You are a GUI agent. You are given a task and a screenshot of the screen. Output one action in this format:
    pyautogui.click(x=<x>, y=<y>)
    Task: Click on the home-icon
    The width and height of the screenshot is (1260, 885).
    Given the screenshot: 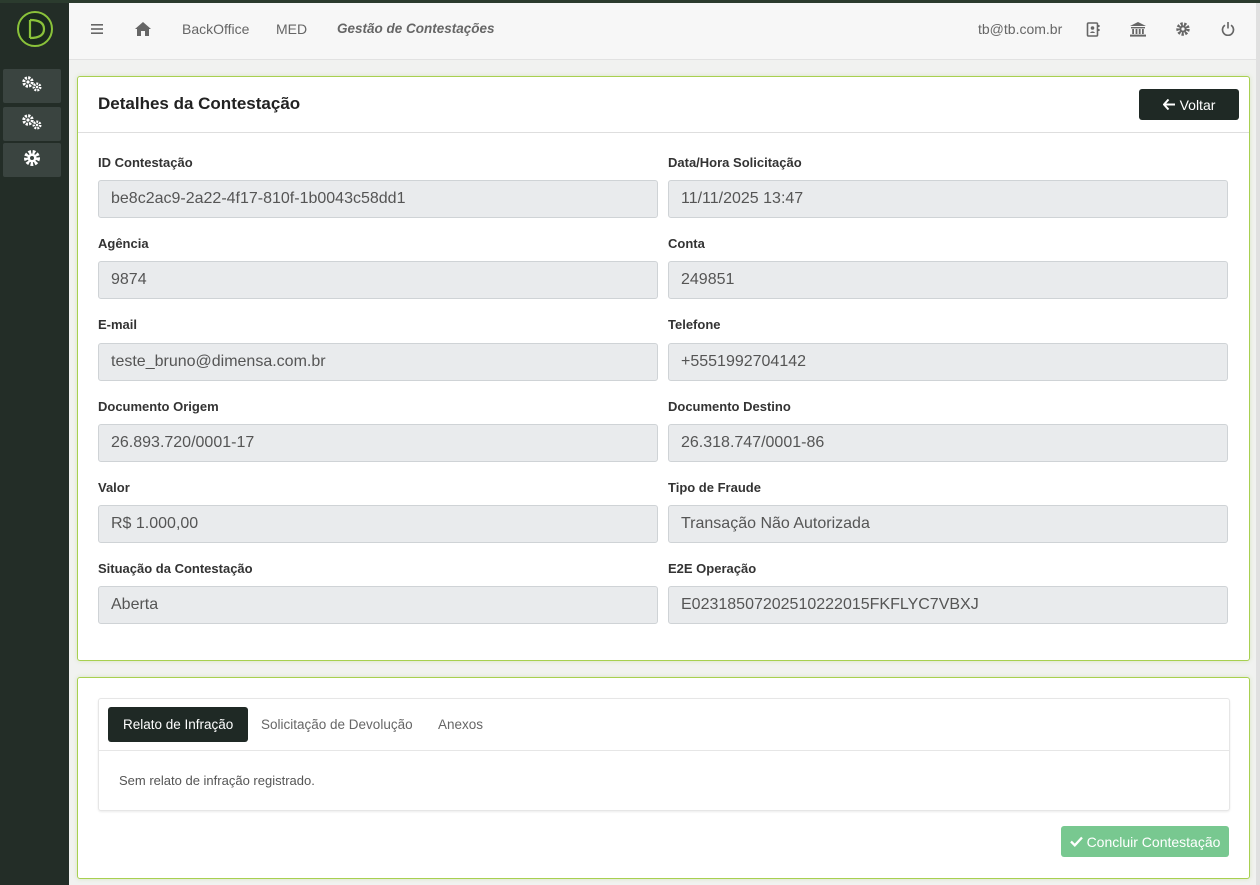 What is the action you would take?
    pyautogui.click(x=143, y=29)
    